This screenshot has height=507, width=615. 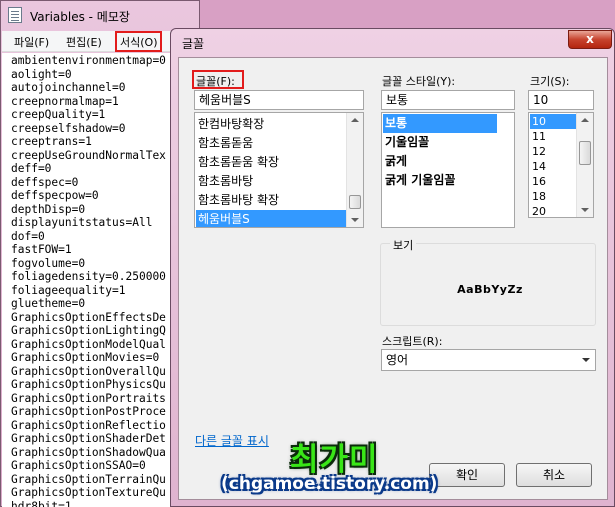 What do you see at coordinates (41, 74) in the screenshot?
I see `notepad-line: aolight=0` at bounding box center [41, 74].